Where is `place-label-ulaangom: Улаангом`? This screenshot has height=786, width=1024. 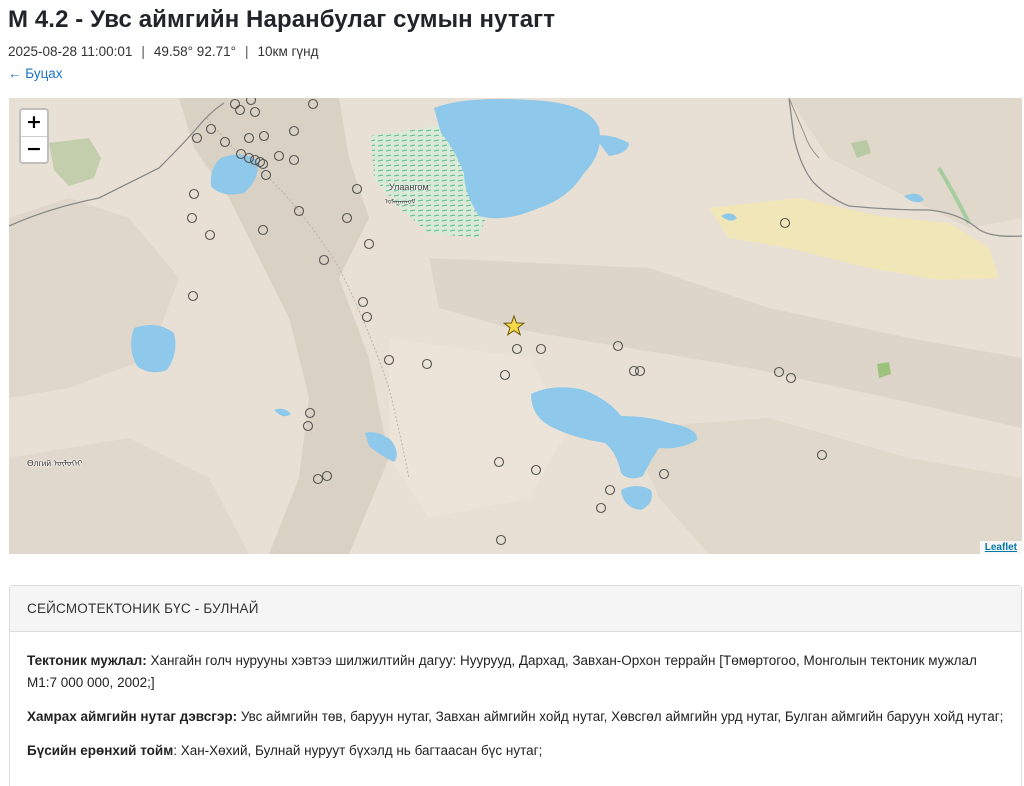 place-label-ulaangom: Улаангом is located at coordinates (409, 187).